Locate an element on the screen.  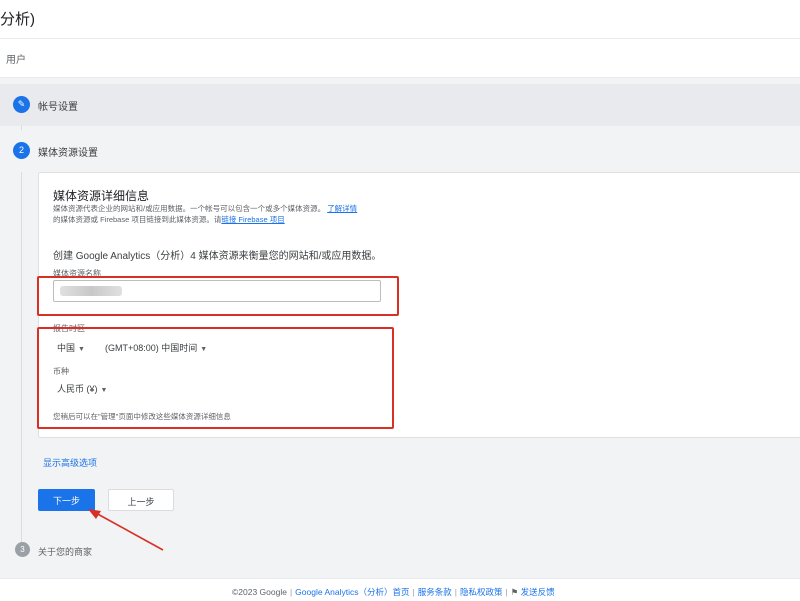
terms-link: 服务条款 is located at coordinates (435, 592).